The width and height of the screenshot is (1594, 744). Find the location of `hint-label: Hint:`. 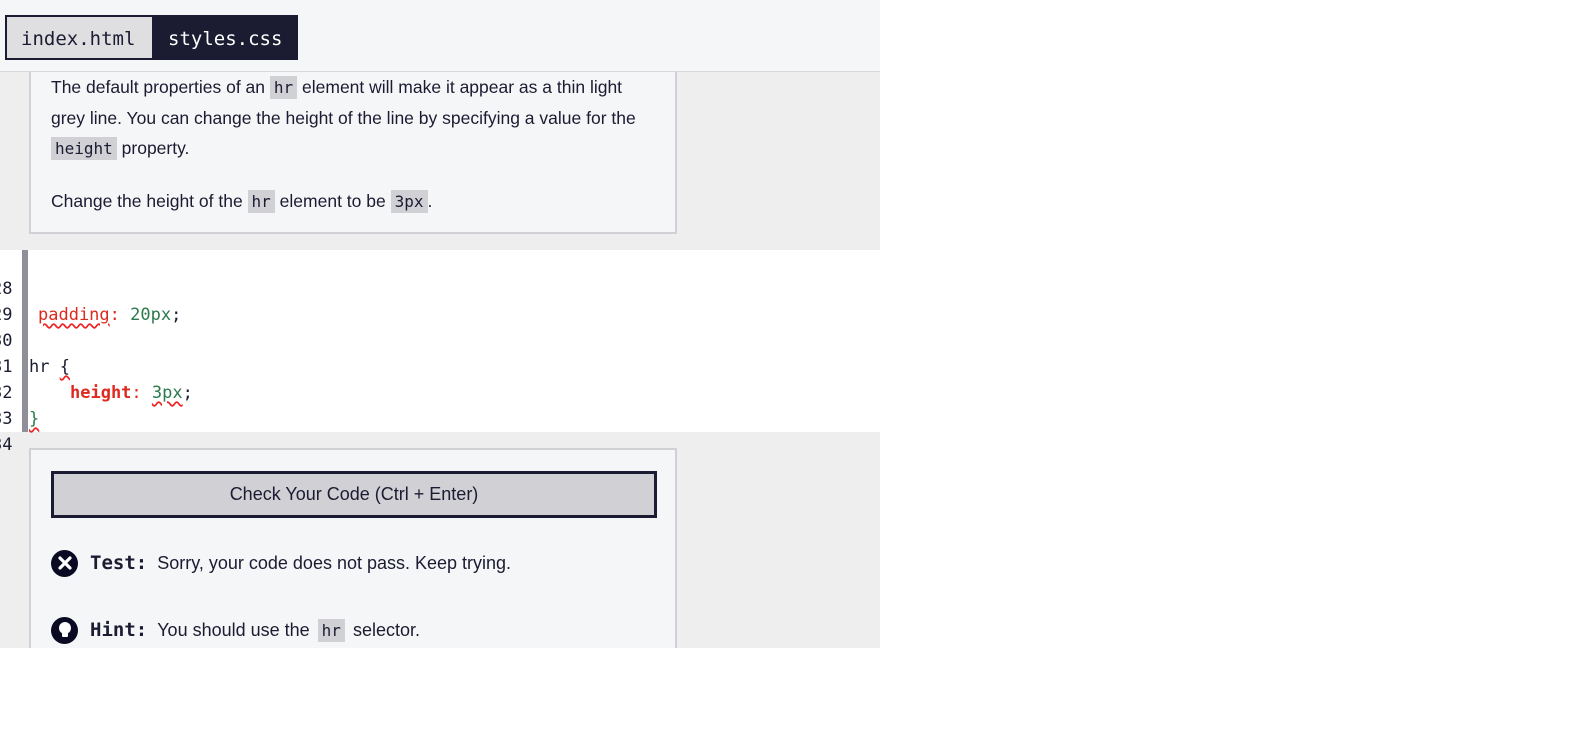

hint-label: Hint: is located at coordinates (119, 630).